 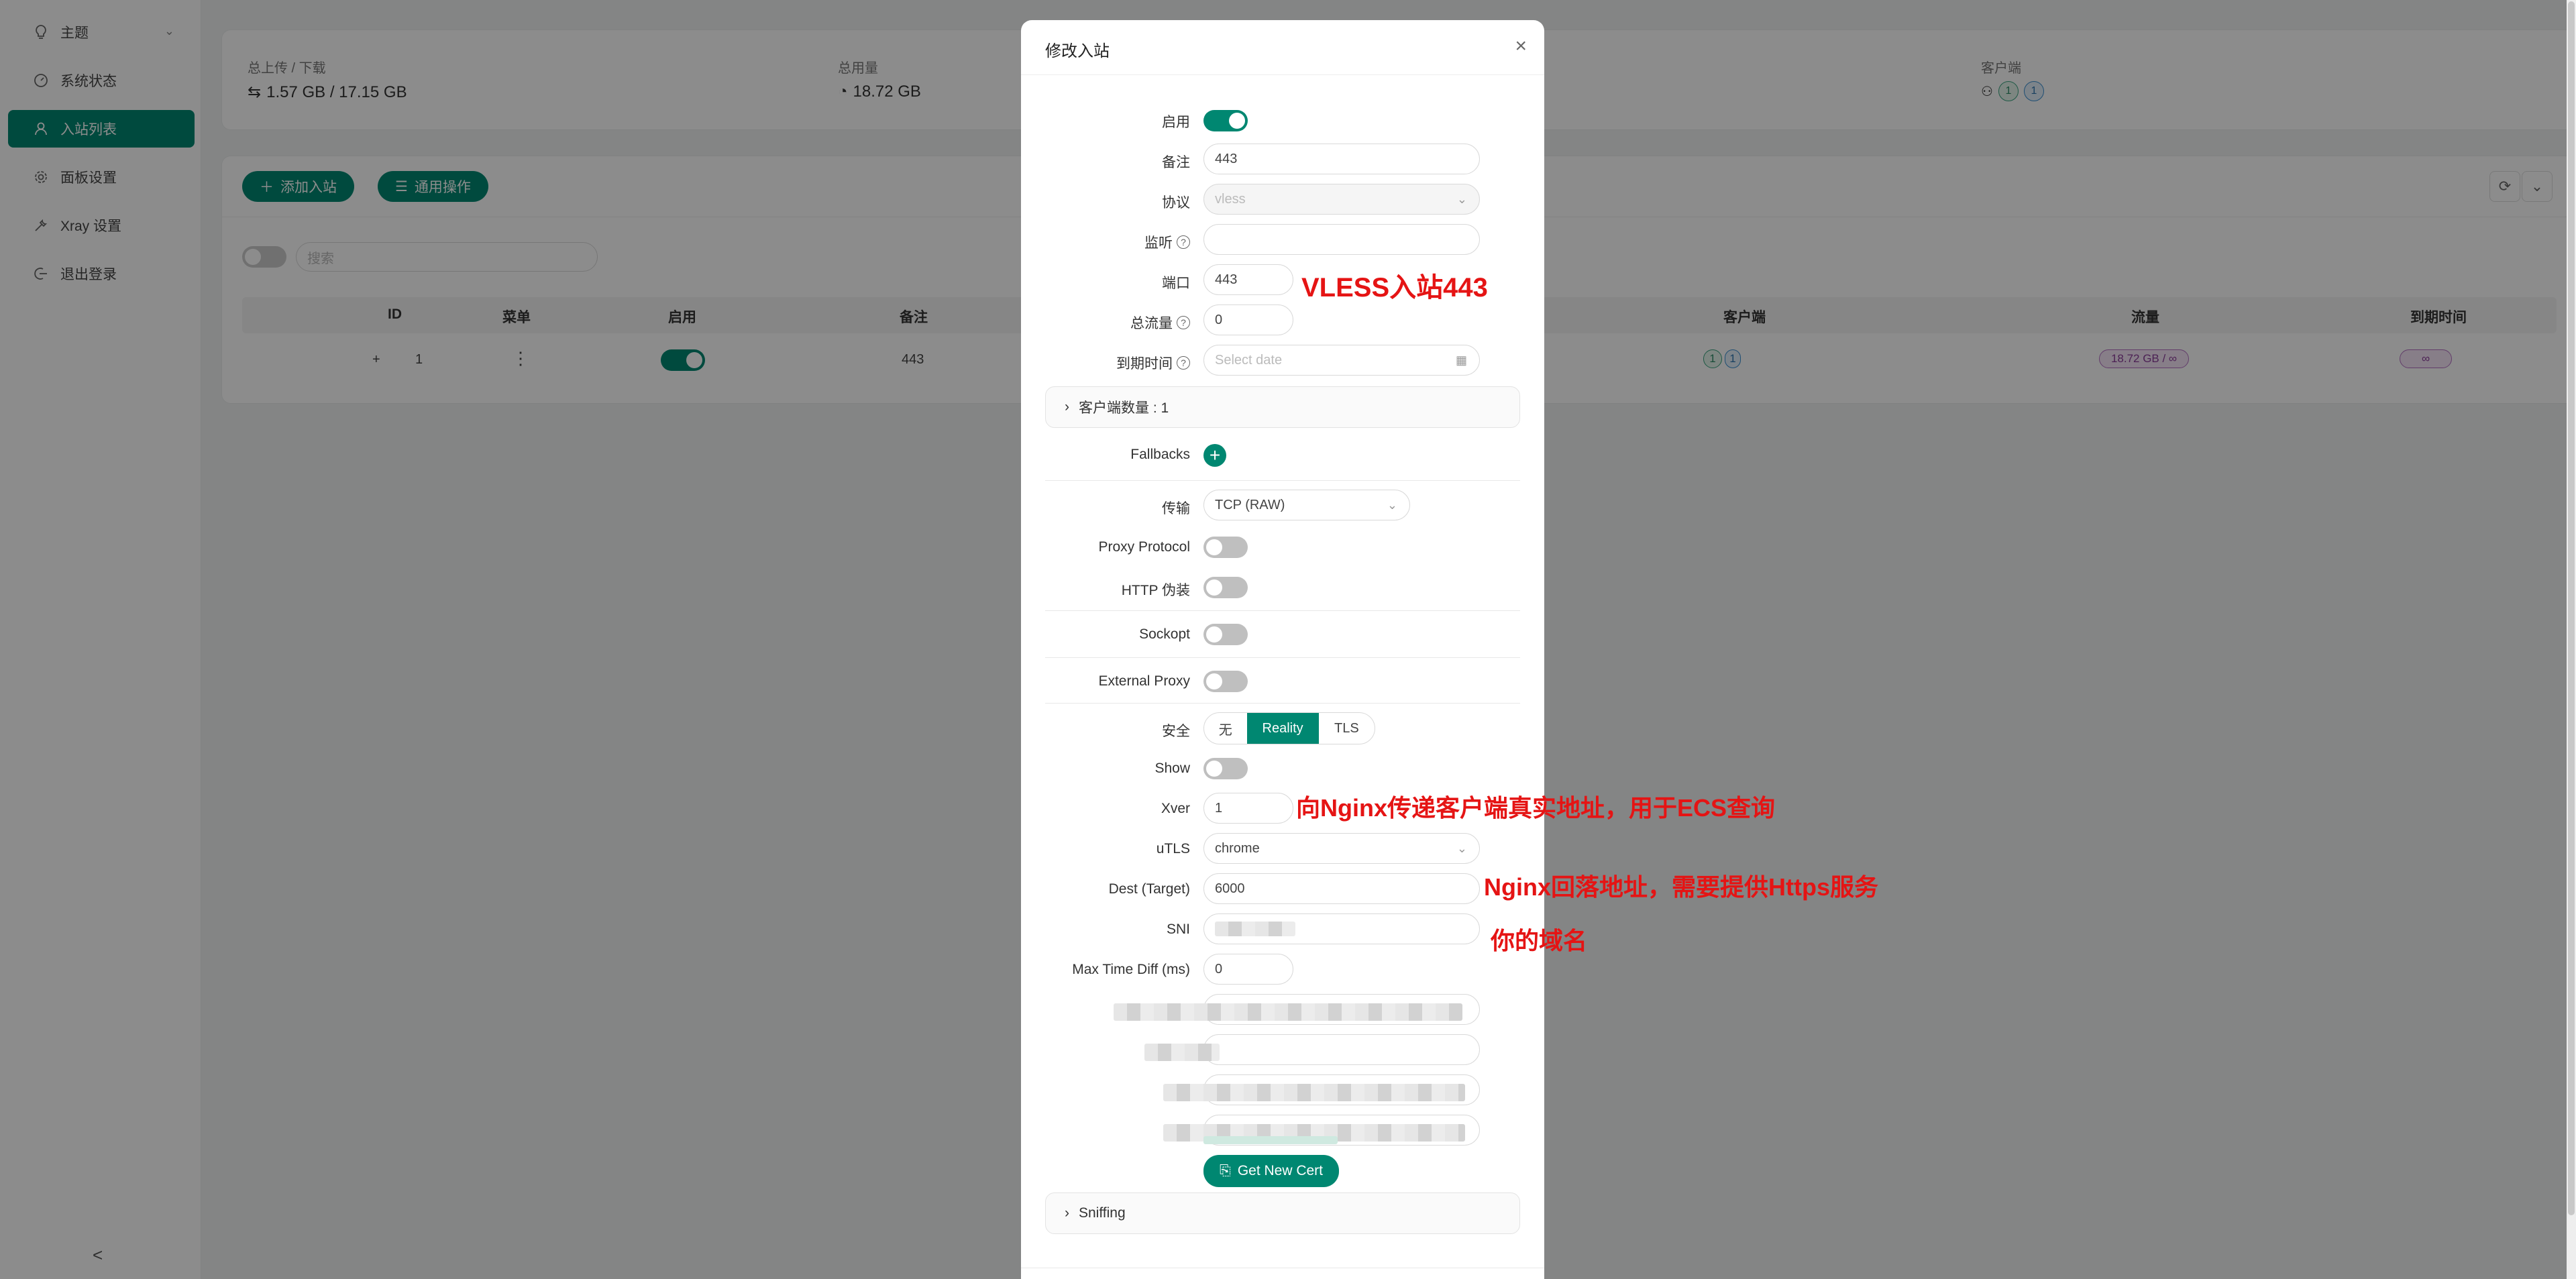 I want to click on proxy-protocol-toggle, so click(x=1225, y=547).